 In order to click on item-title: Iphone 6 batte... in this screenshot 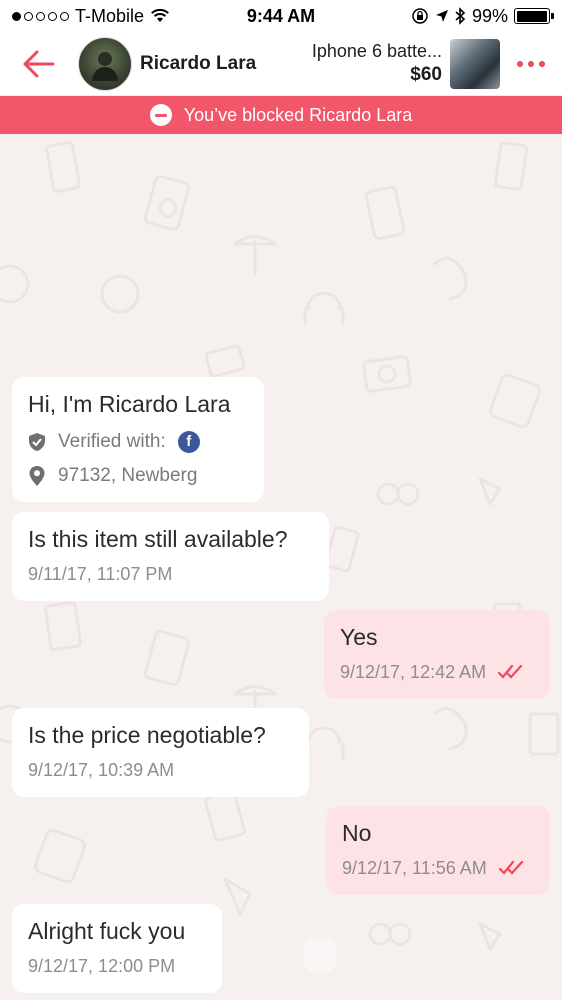, I will do `click(376, 51)`.